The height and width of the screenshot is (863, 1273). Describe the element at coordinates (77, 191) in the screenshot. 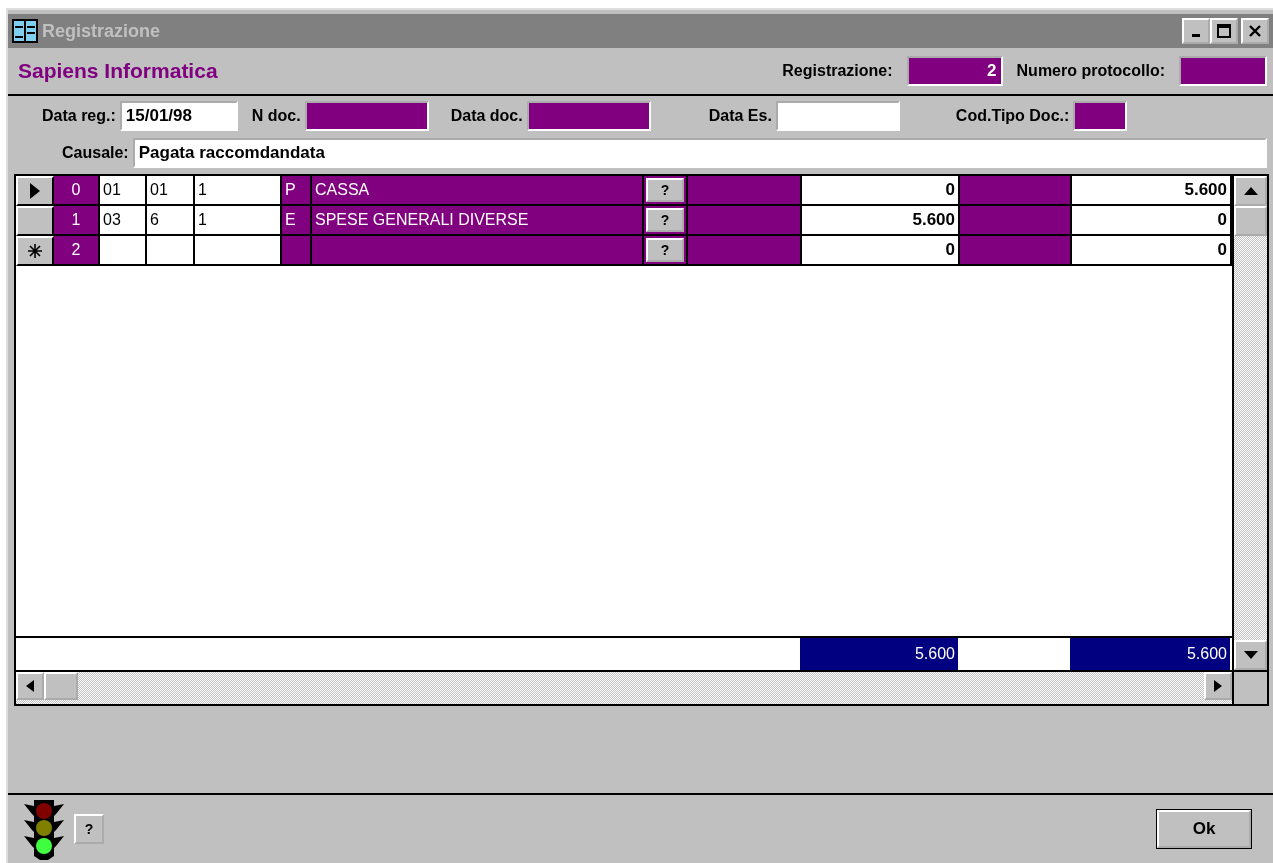

I see `table-cell: 0` at that location.